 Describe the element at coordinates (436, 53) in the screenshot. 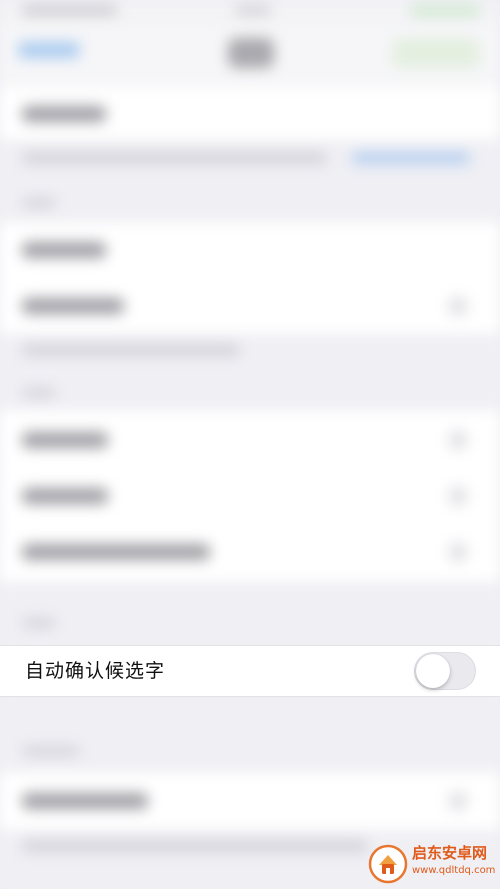

I see `nav-right-item` at that location.